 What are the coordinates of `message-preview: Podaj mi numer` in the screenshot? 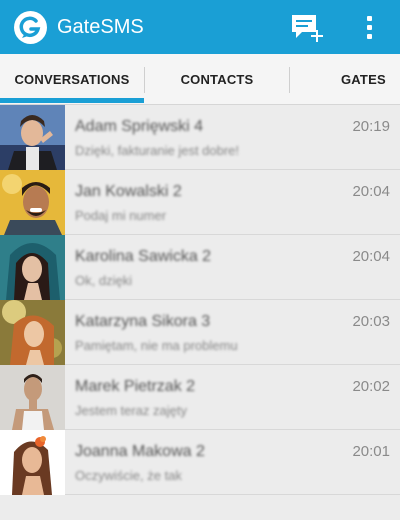 It's located at (121, 215).